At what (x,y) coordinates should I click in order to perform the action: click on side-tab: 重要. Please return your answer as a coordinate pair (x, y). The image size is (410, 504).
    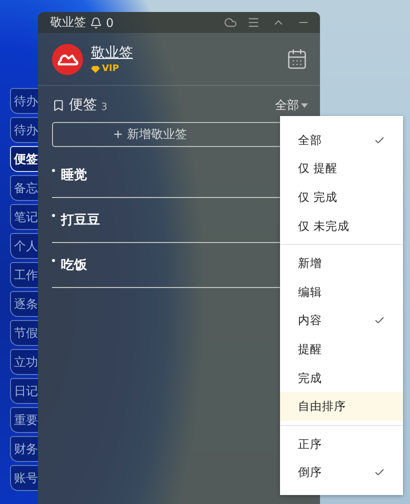
    Looking at the image, I should click on (24, 420).